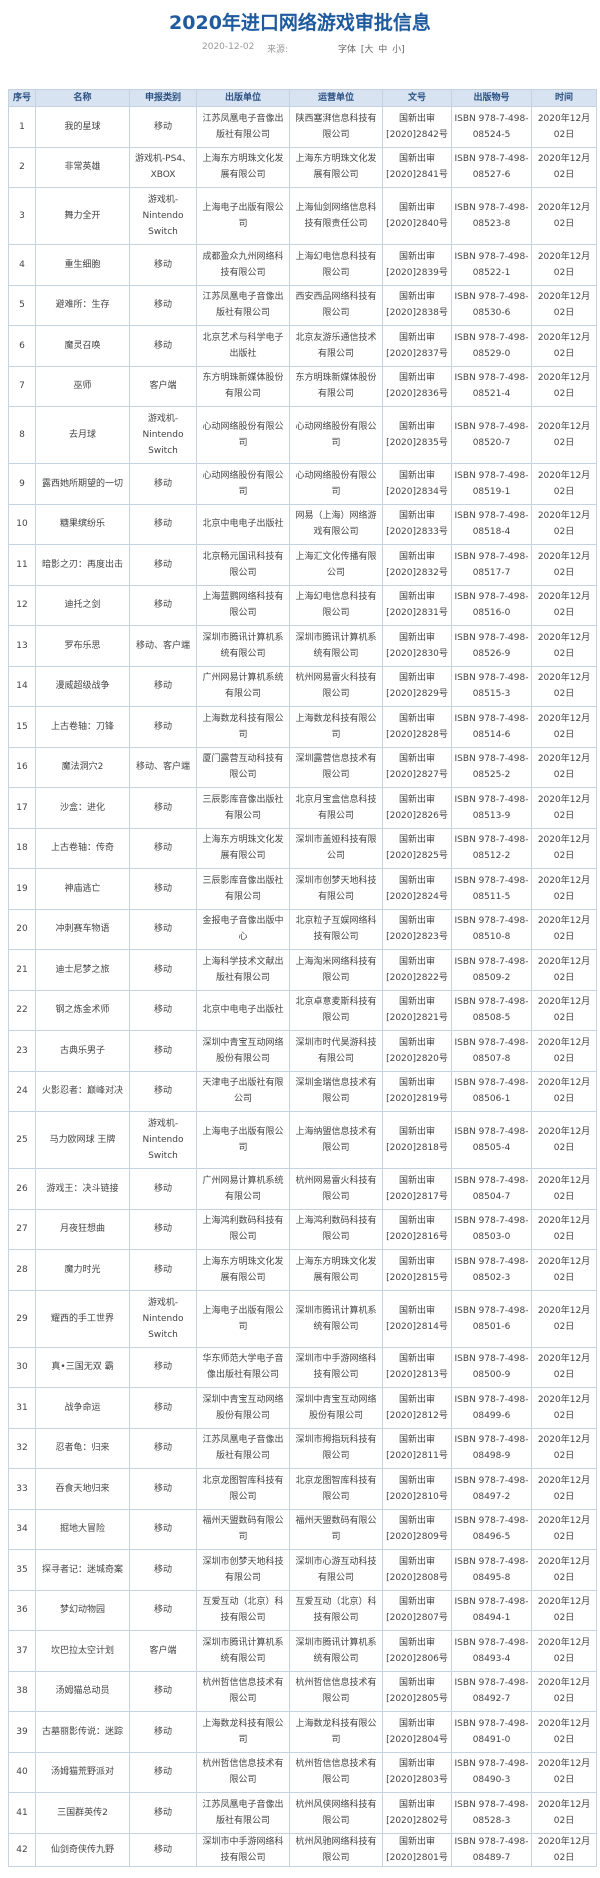 The width and height of the screenshot is (600, 1878). What do you see at coordinates (243, 1610) in the screenshot?
I see `cell-publisher: 互爱互动（北京）科技有限公司` at bounding box center [243, 1610].